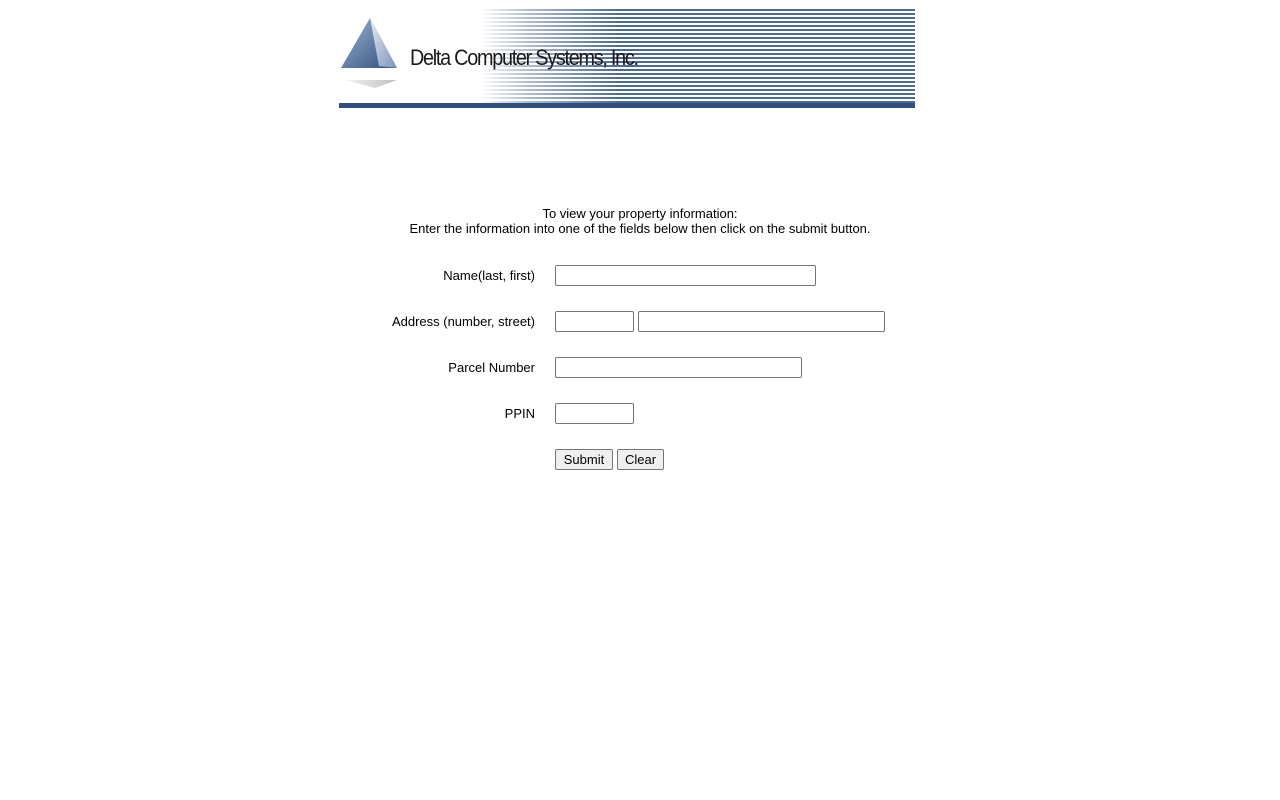  What do you see at coordinates (594, 321) in the screenshot?
I see `address-number-input` at bounding box center [594, 321].